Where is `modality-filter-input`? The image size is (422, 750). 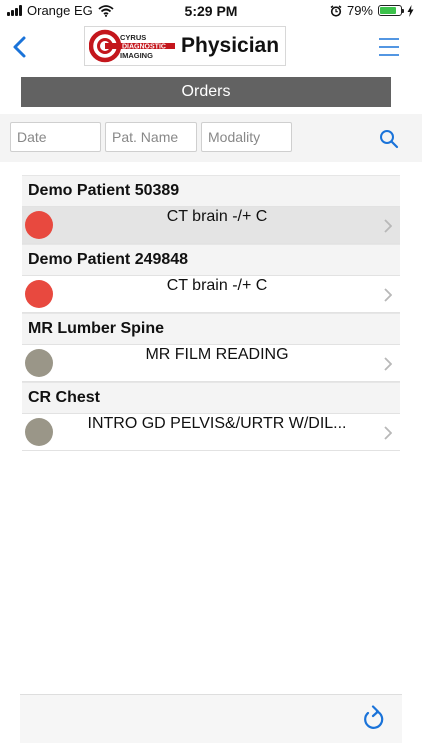 modality-filter-input is located at coordinates (246, 137).